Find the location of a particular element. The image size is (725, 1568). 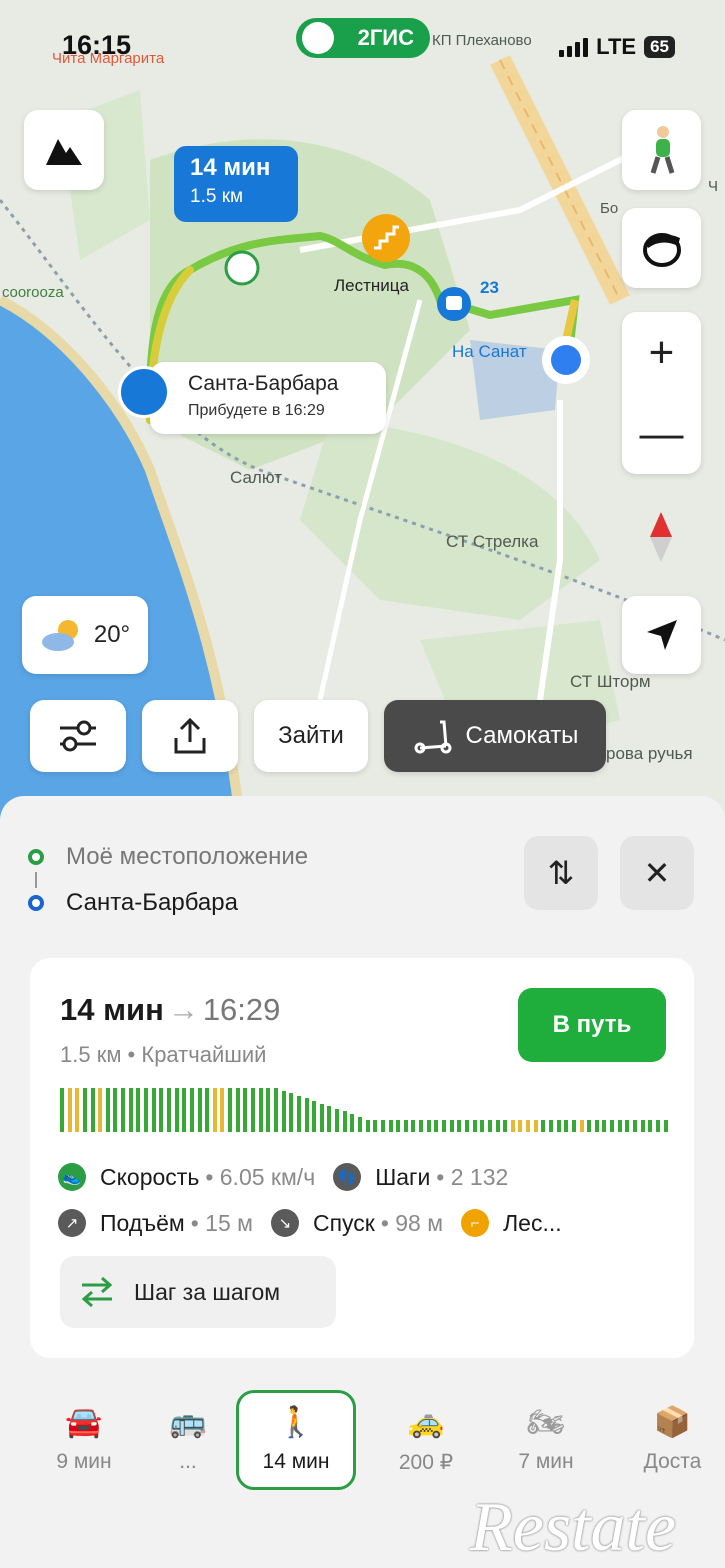

to-point: Санта-Барбара is located at coordinates (168, 903).